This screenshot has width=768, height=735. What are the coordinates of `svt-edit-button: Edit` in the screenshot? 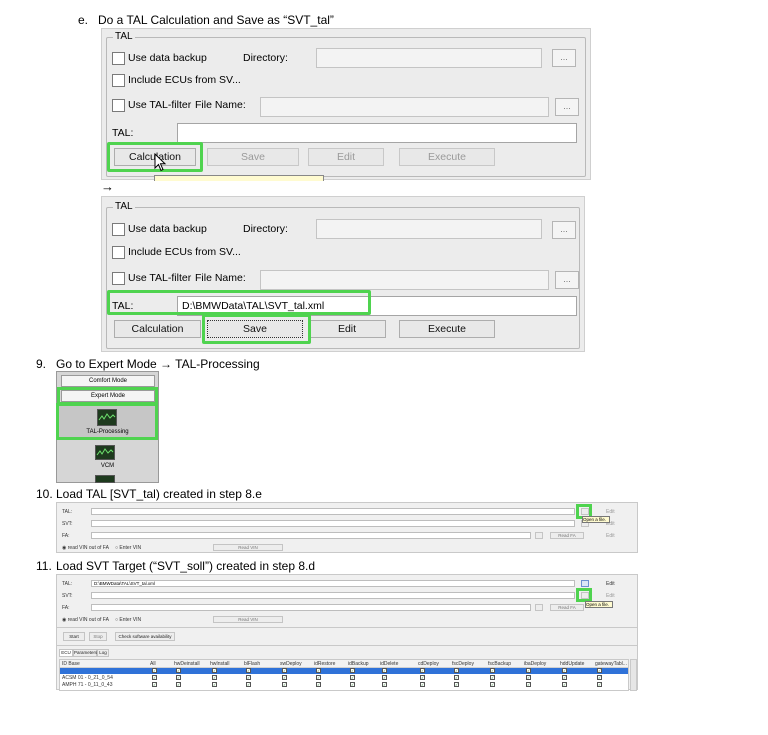 It's located at (610, 596).